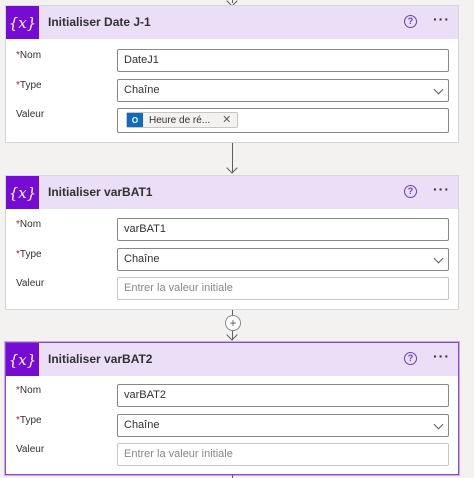 Image resolution: width=474 pixels, height=478 pixels. I want to click on card-header: {x} Initialiser Date J-1 ? ···, so click(232, 22).